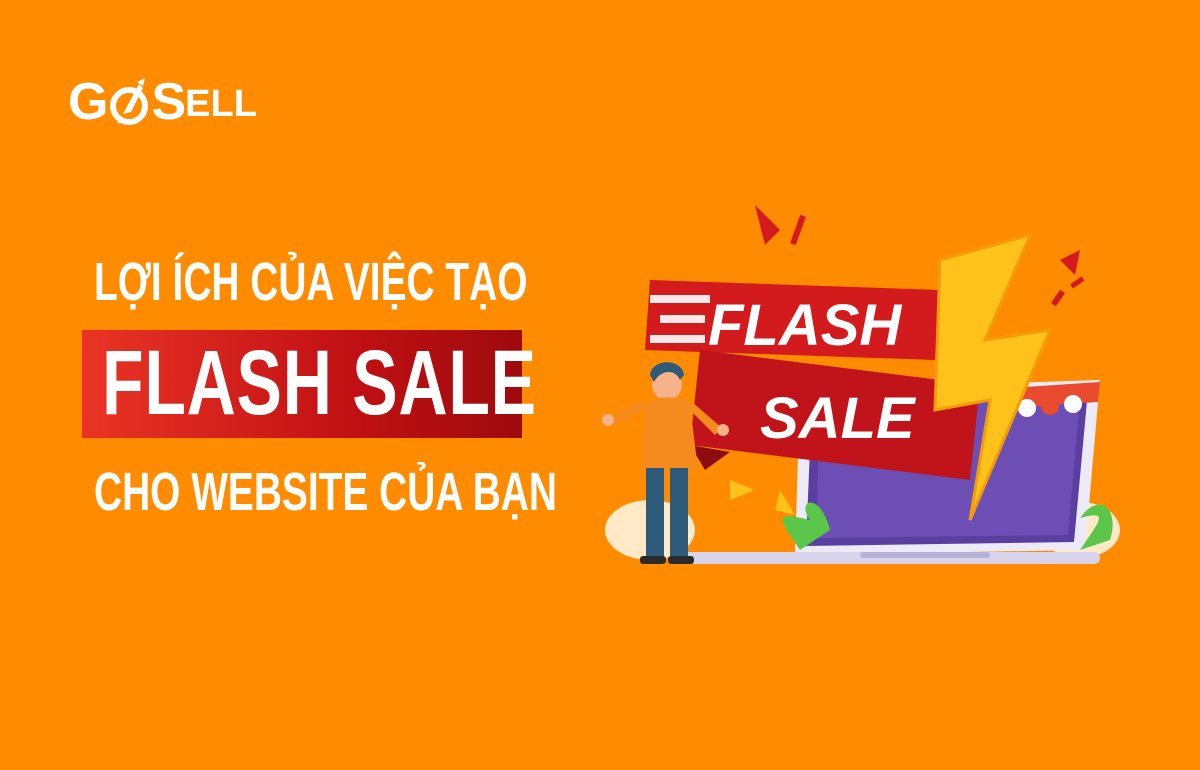 The width and height of the screenshot is (1200, 770). Describe the element at coordinates (319, 383) in the screenshot. I see `headline-line-2: FLASH SALE` at that location.